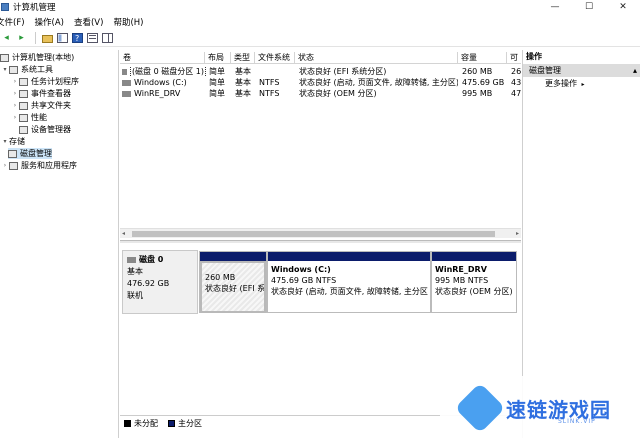 The width and height of the screenshot is (640, 438). Describe the element at coordinates (43, 57) in the screenshot. I see `tree-root-label: 计算机管理(本地)` at that location.